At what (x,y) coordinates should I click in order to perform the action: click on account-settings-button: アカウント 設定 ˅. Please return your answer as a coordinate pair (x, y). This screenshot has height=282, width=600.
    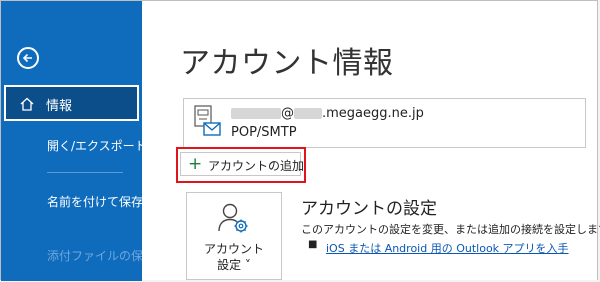
    Looking at the image, I should click on (234, 236).